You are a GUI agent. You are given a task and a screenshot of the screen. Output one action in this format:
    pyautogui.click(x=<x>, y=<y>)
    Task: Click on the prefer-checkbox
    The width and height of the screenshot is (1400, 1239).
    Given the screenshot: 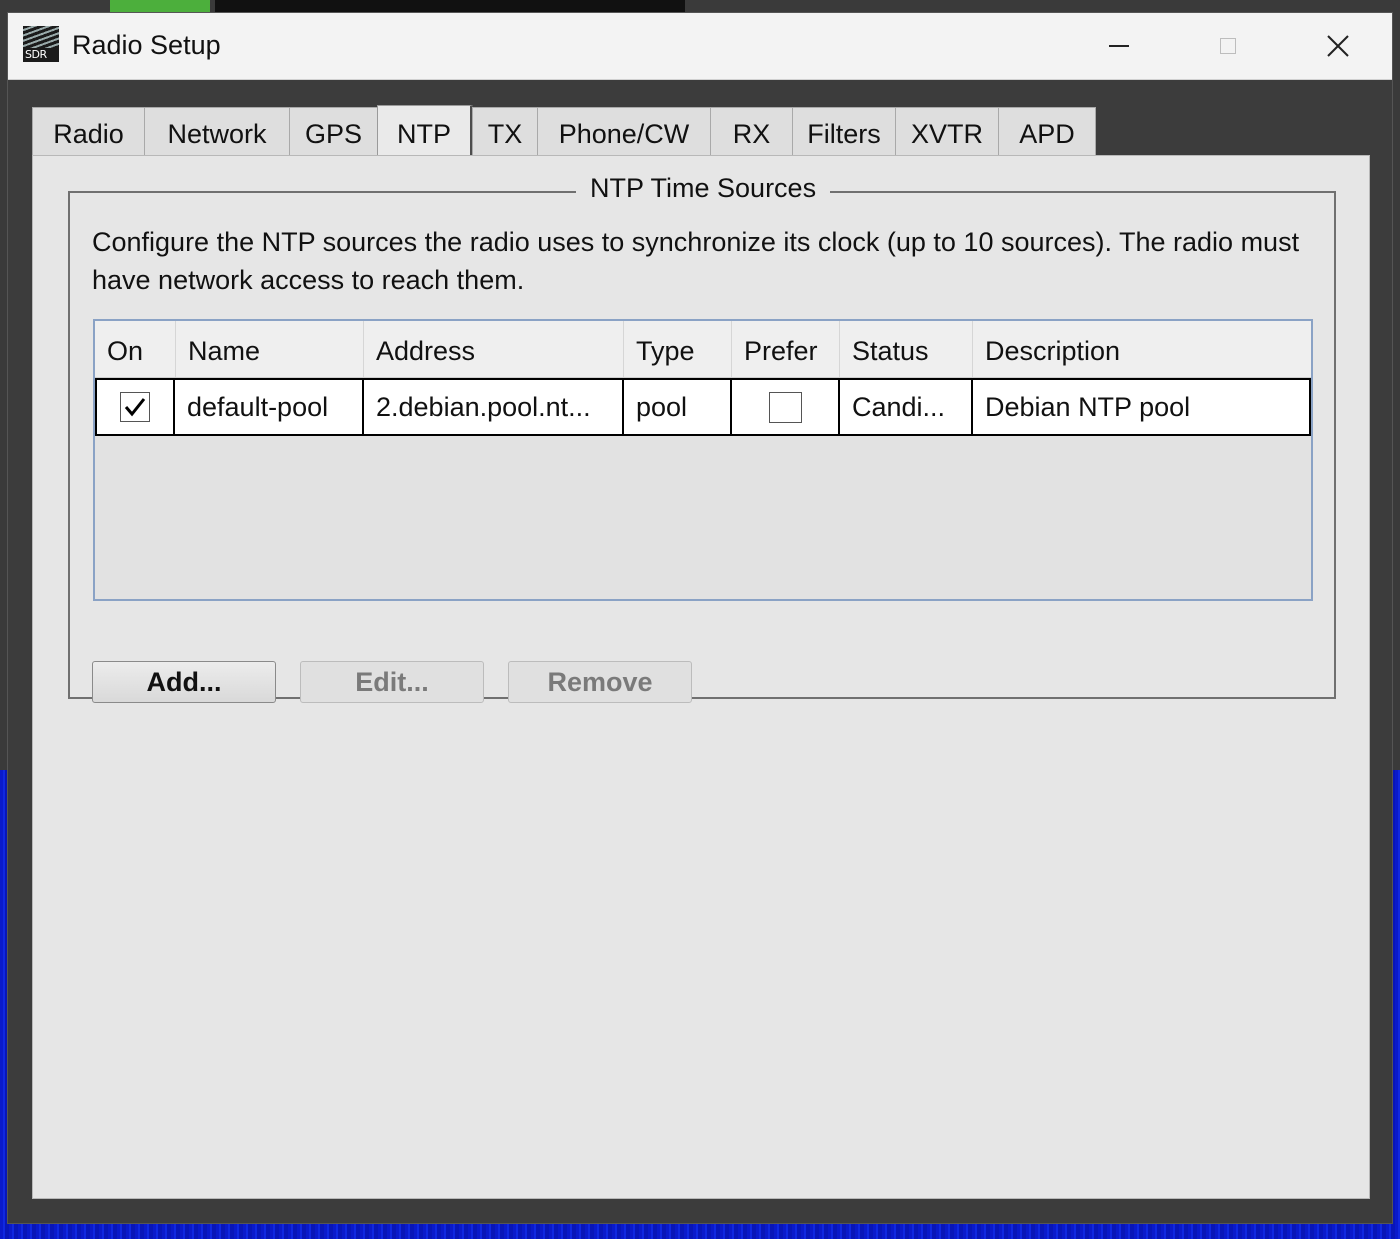 What is the action you would take?
    pyautogui.click(x=785, y=407)
    